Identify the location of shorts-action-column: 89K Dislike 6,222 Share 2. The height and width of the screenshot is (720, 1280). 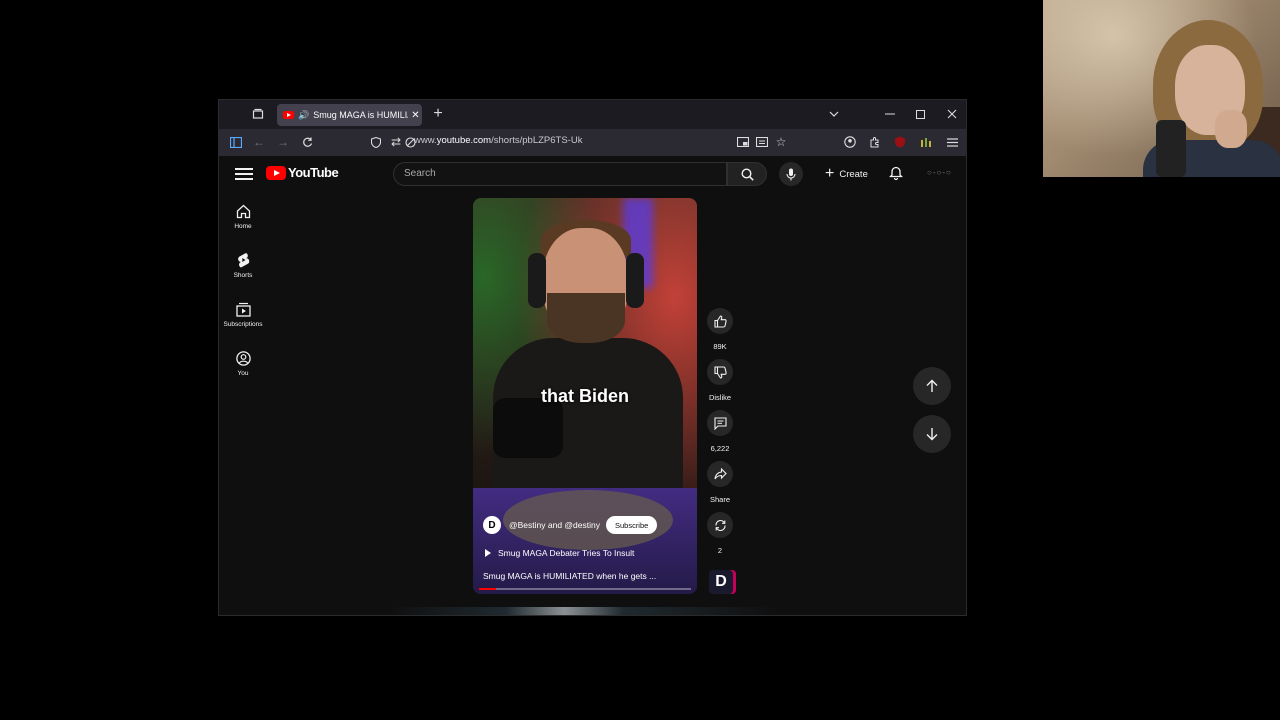
(720, 435).